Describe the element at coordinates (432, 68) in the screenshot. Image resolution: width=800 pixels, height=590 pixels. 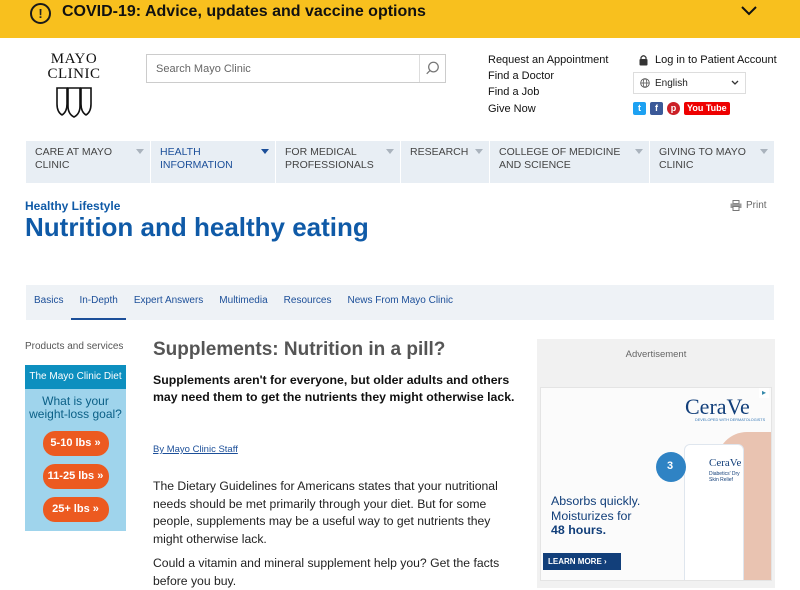
I see `search-icon` at that location.